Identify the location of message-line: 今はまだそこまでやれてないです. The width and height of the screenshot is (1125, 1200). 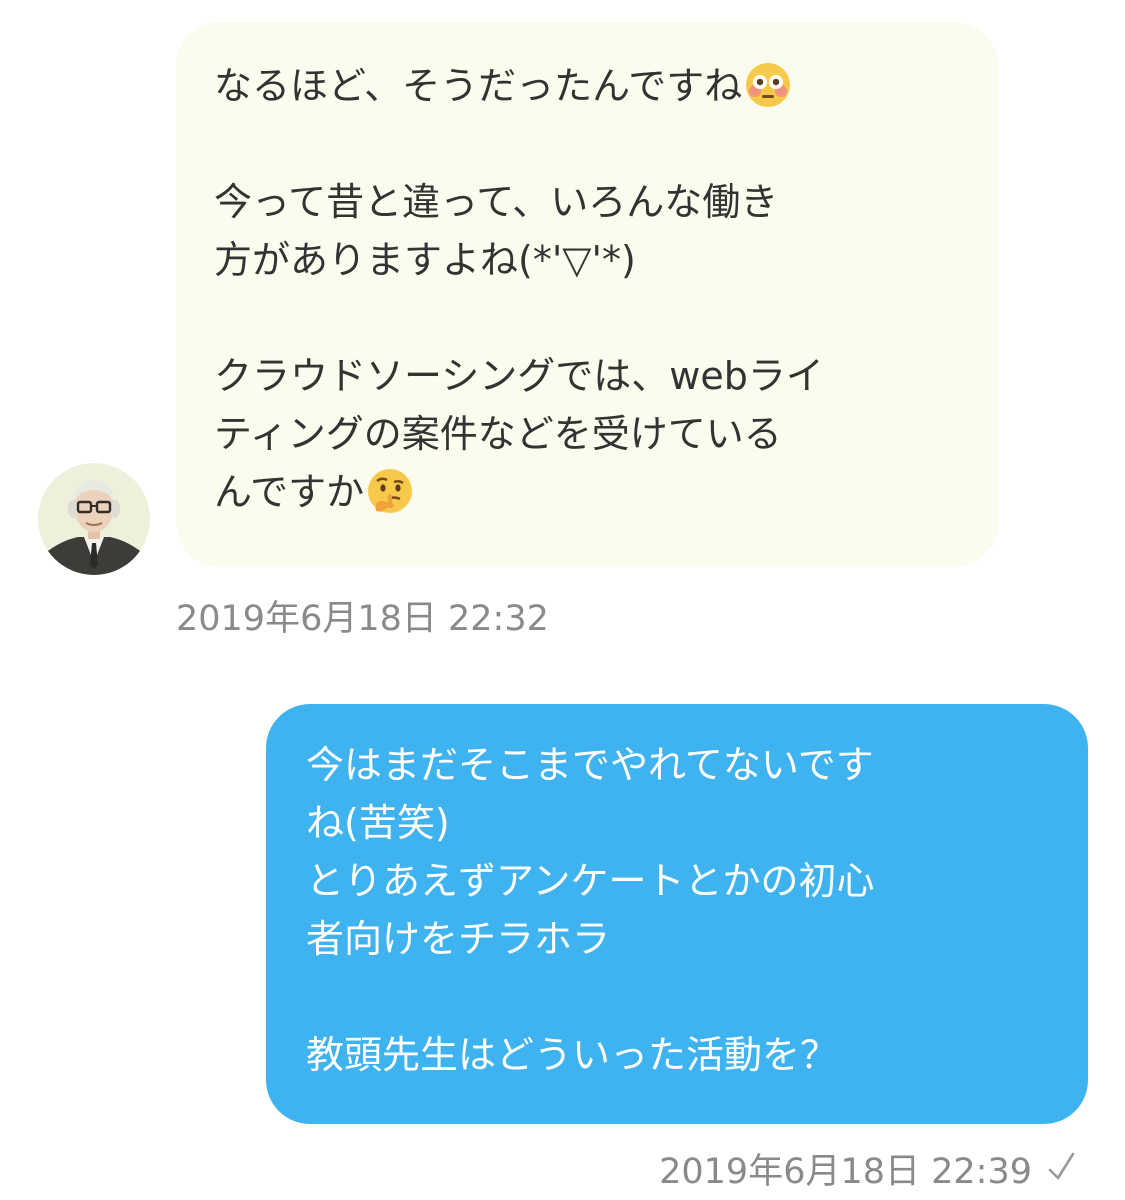
(590, 765).